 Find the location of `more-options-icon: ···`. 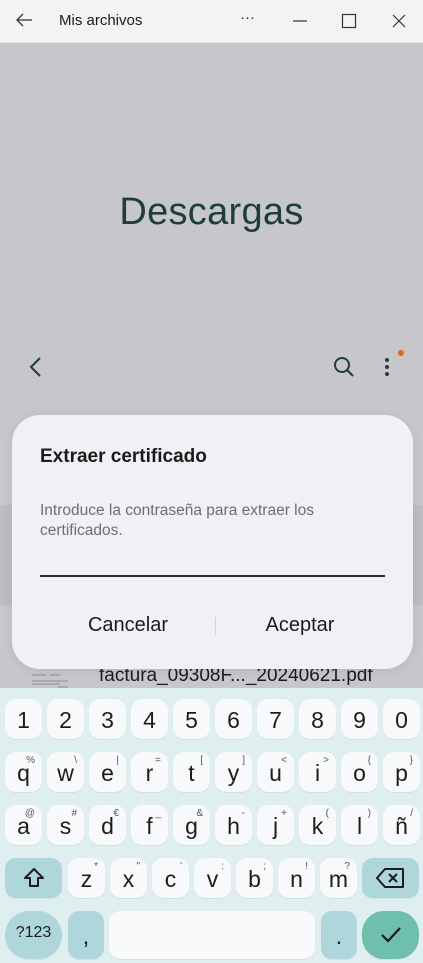

more-options-icon: ··· is located at coordinates (250, 19).